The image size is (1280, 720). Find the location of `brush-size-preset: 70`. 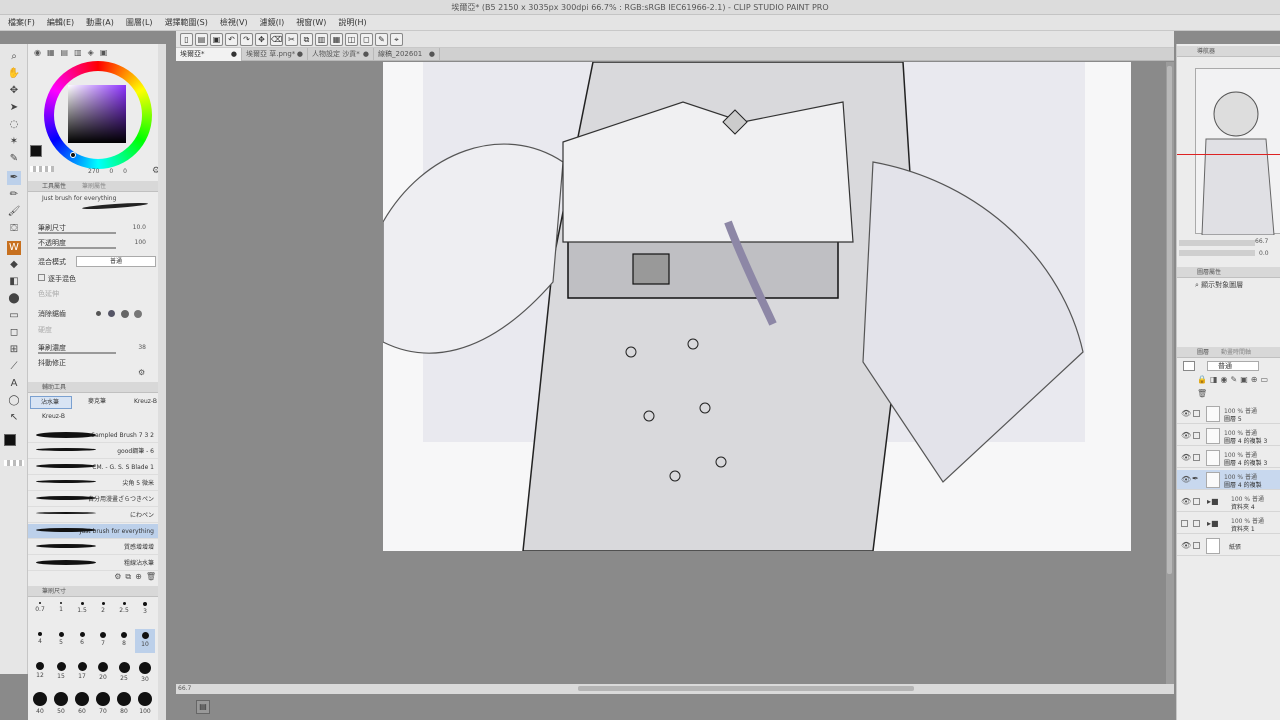

brush-size-preset: 70 is located at coordinates (103, 702).